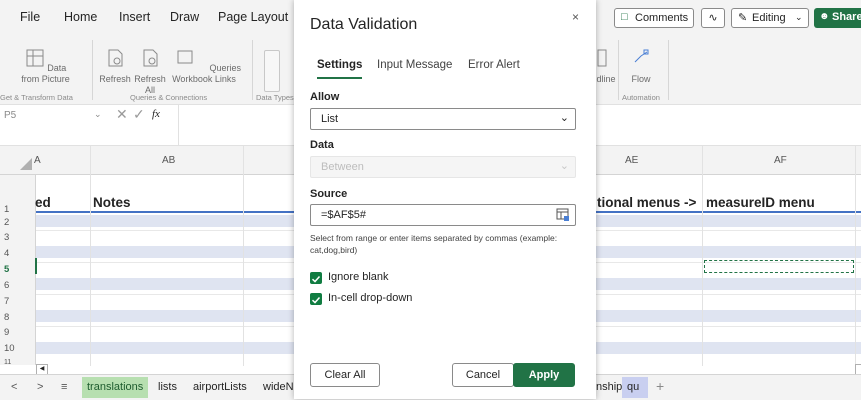 This screenshot has height=400, width=861. What do you see at coordinates (846, 17) in the screenshot?
I see `share-label: Share` at bounding box center [846, 17].